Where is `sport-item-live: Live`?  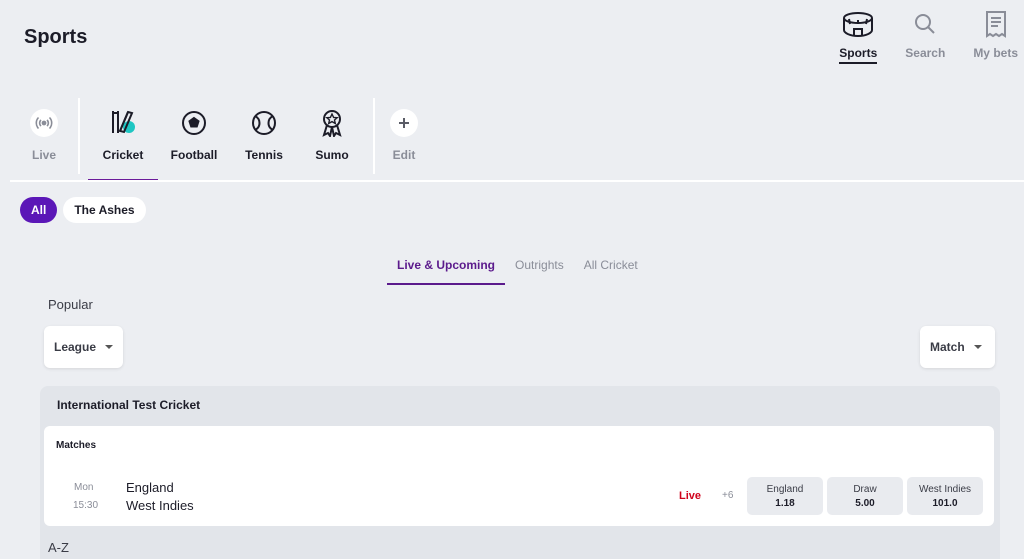 sport-item-live: Live is located at coordinates (44, 135).